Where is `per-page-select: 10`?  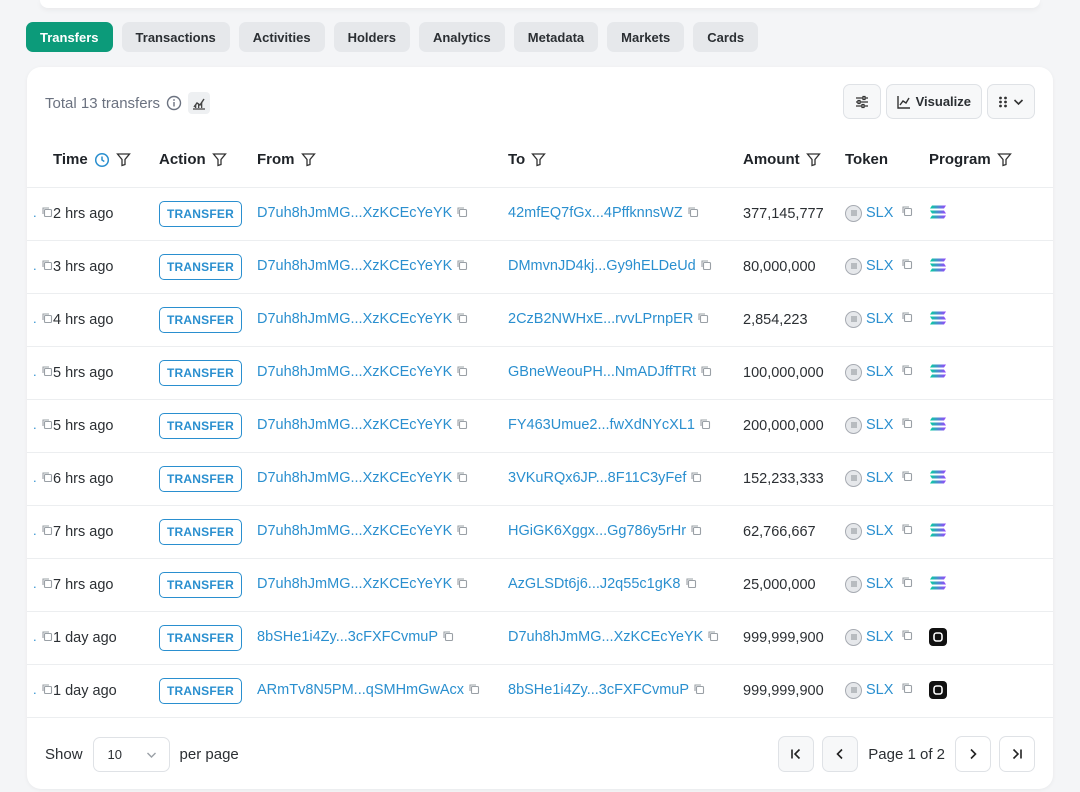
per-page-select: 10 is located at coordinates (131, 754).